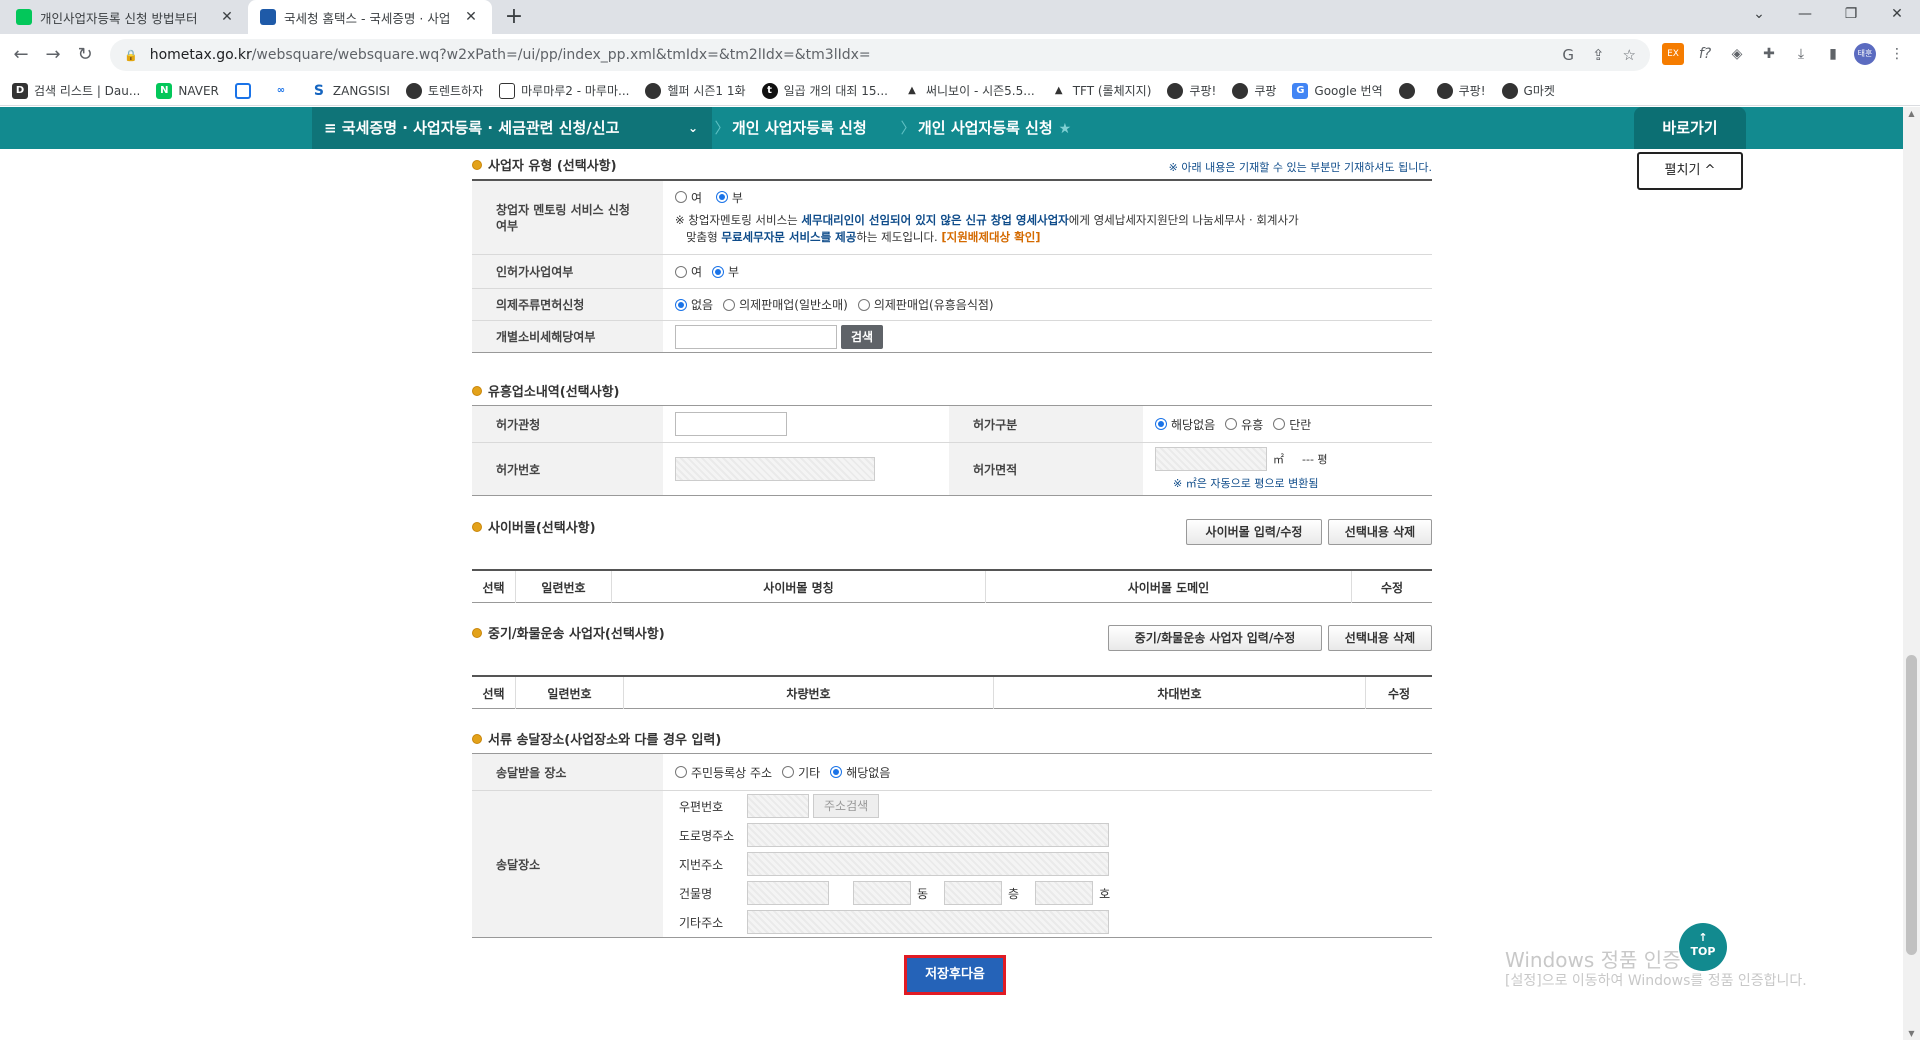 The image size is (1920, 1040). What do you see at coordinates (283, 90) in the screenshot?
I see `bookmark-item: ∞` at bounding box center [283, 90].